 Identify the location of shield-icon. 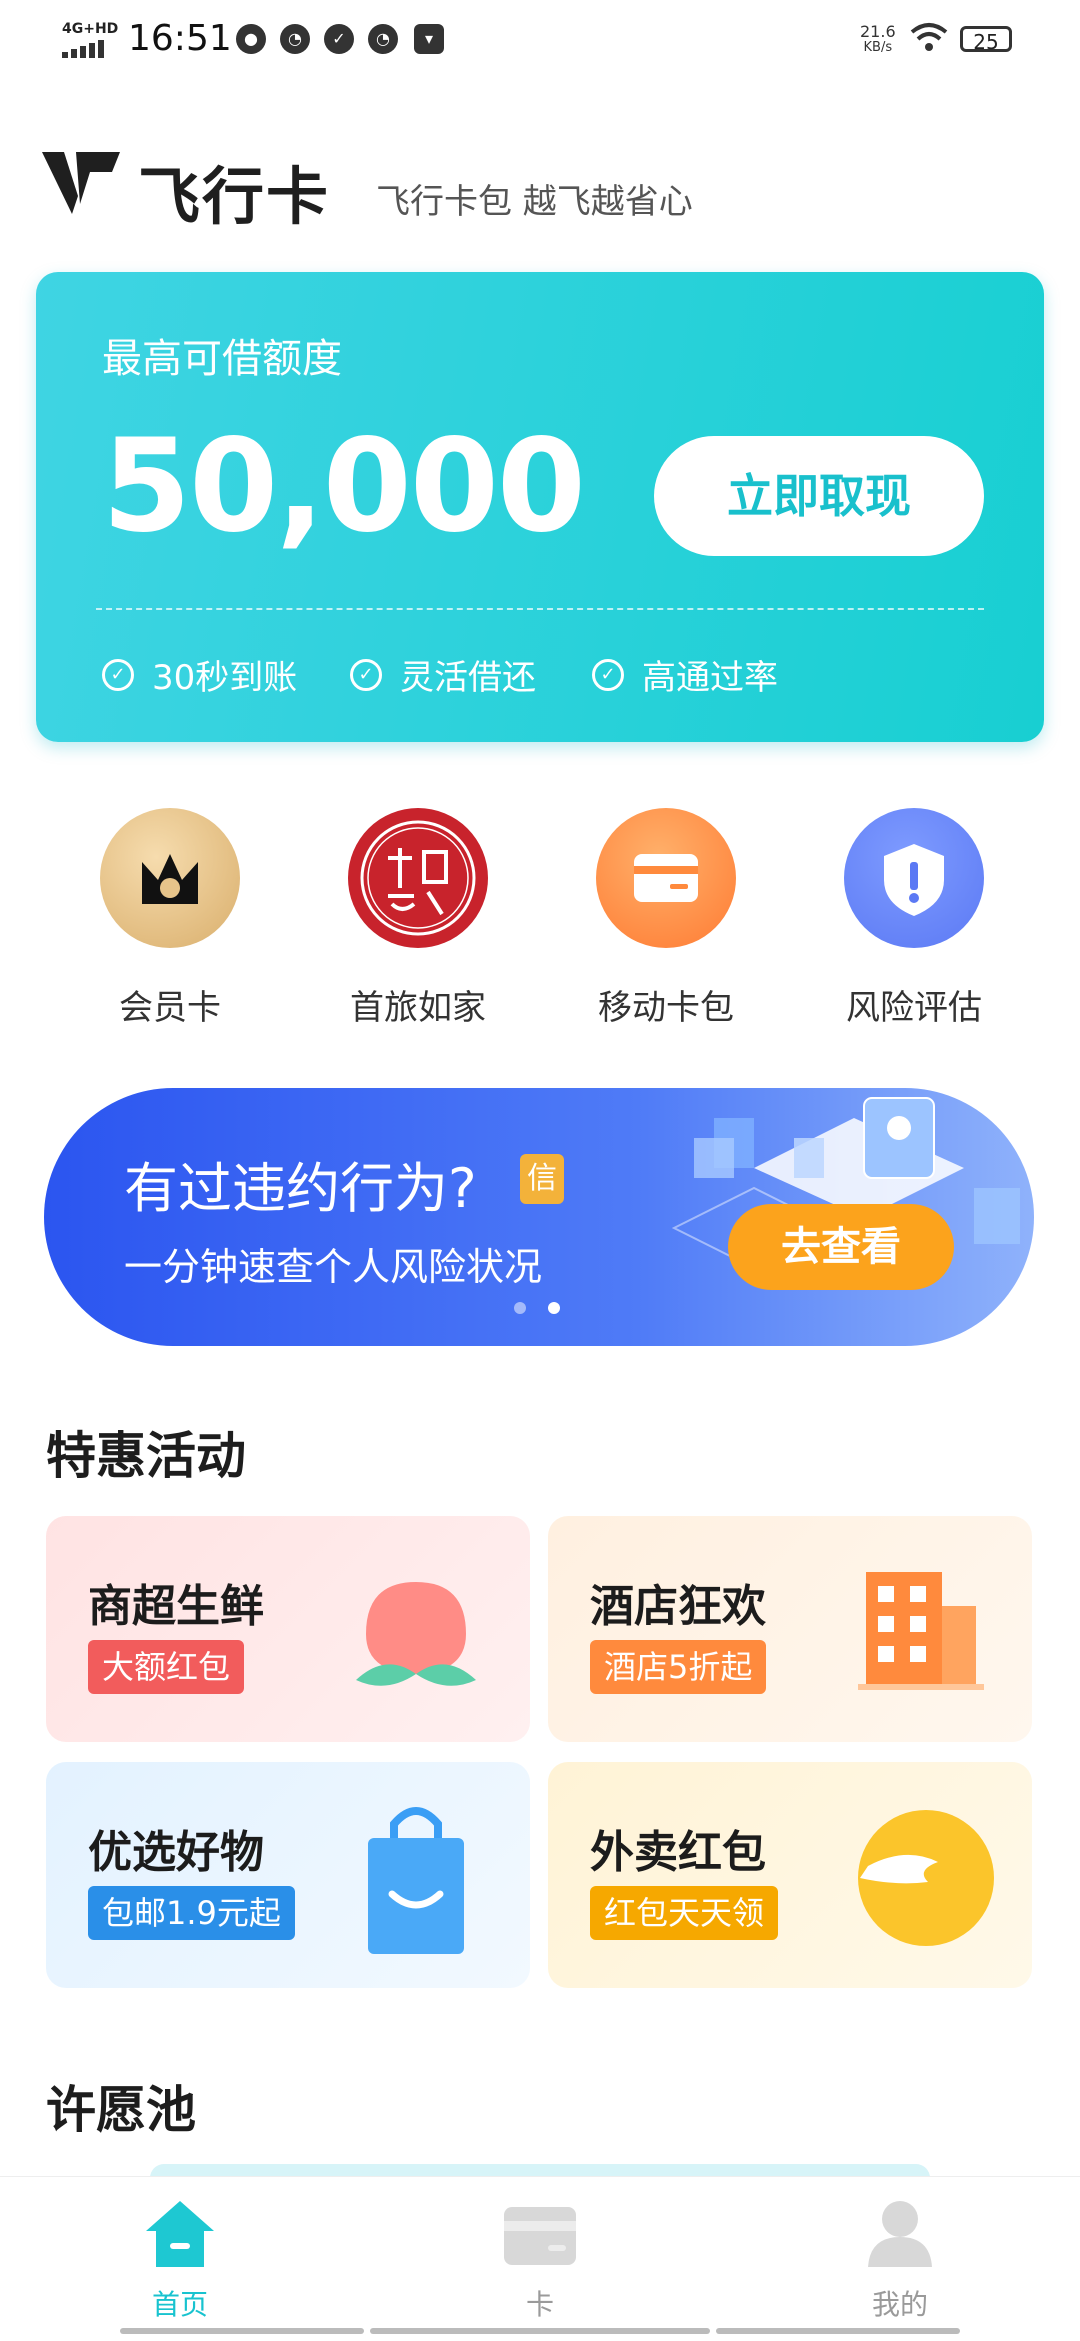
(914, 880).